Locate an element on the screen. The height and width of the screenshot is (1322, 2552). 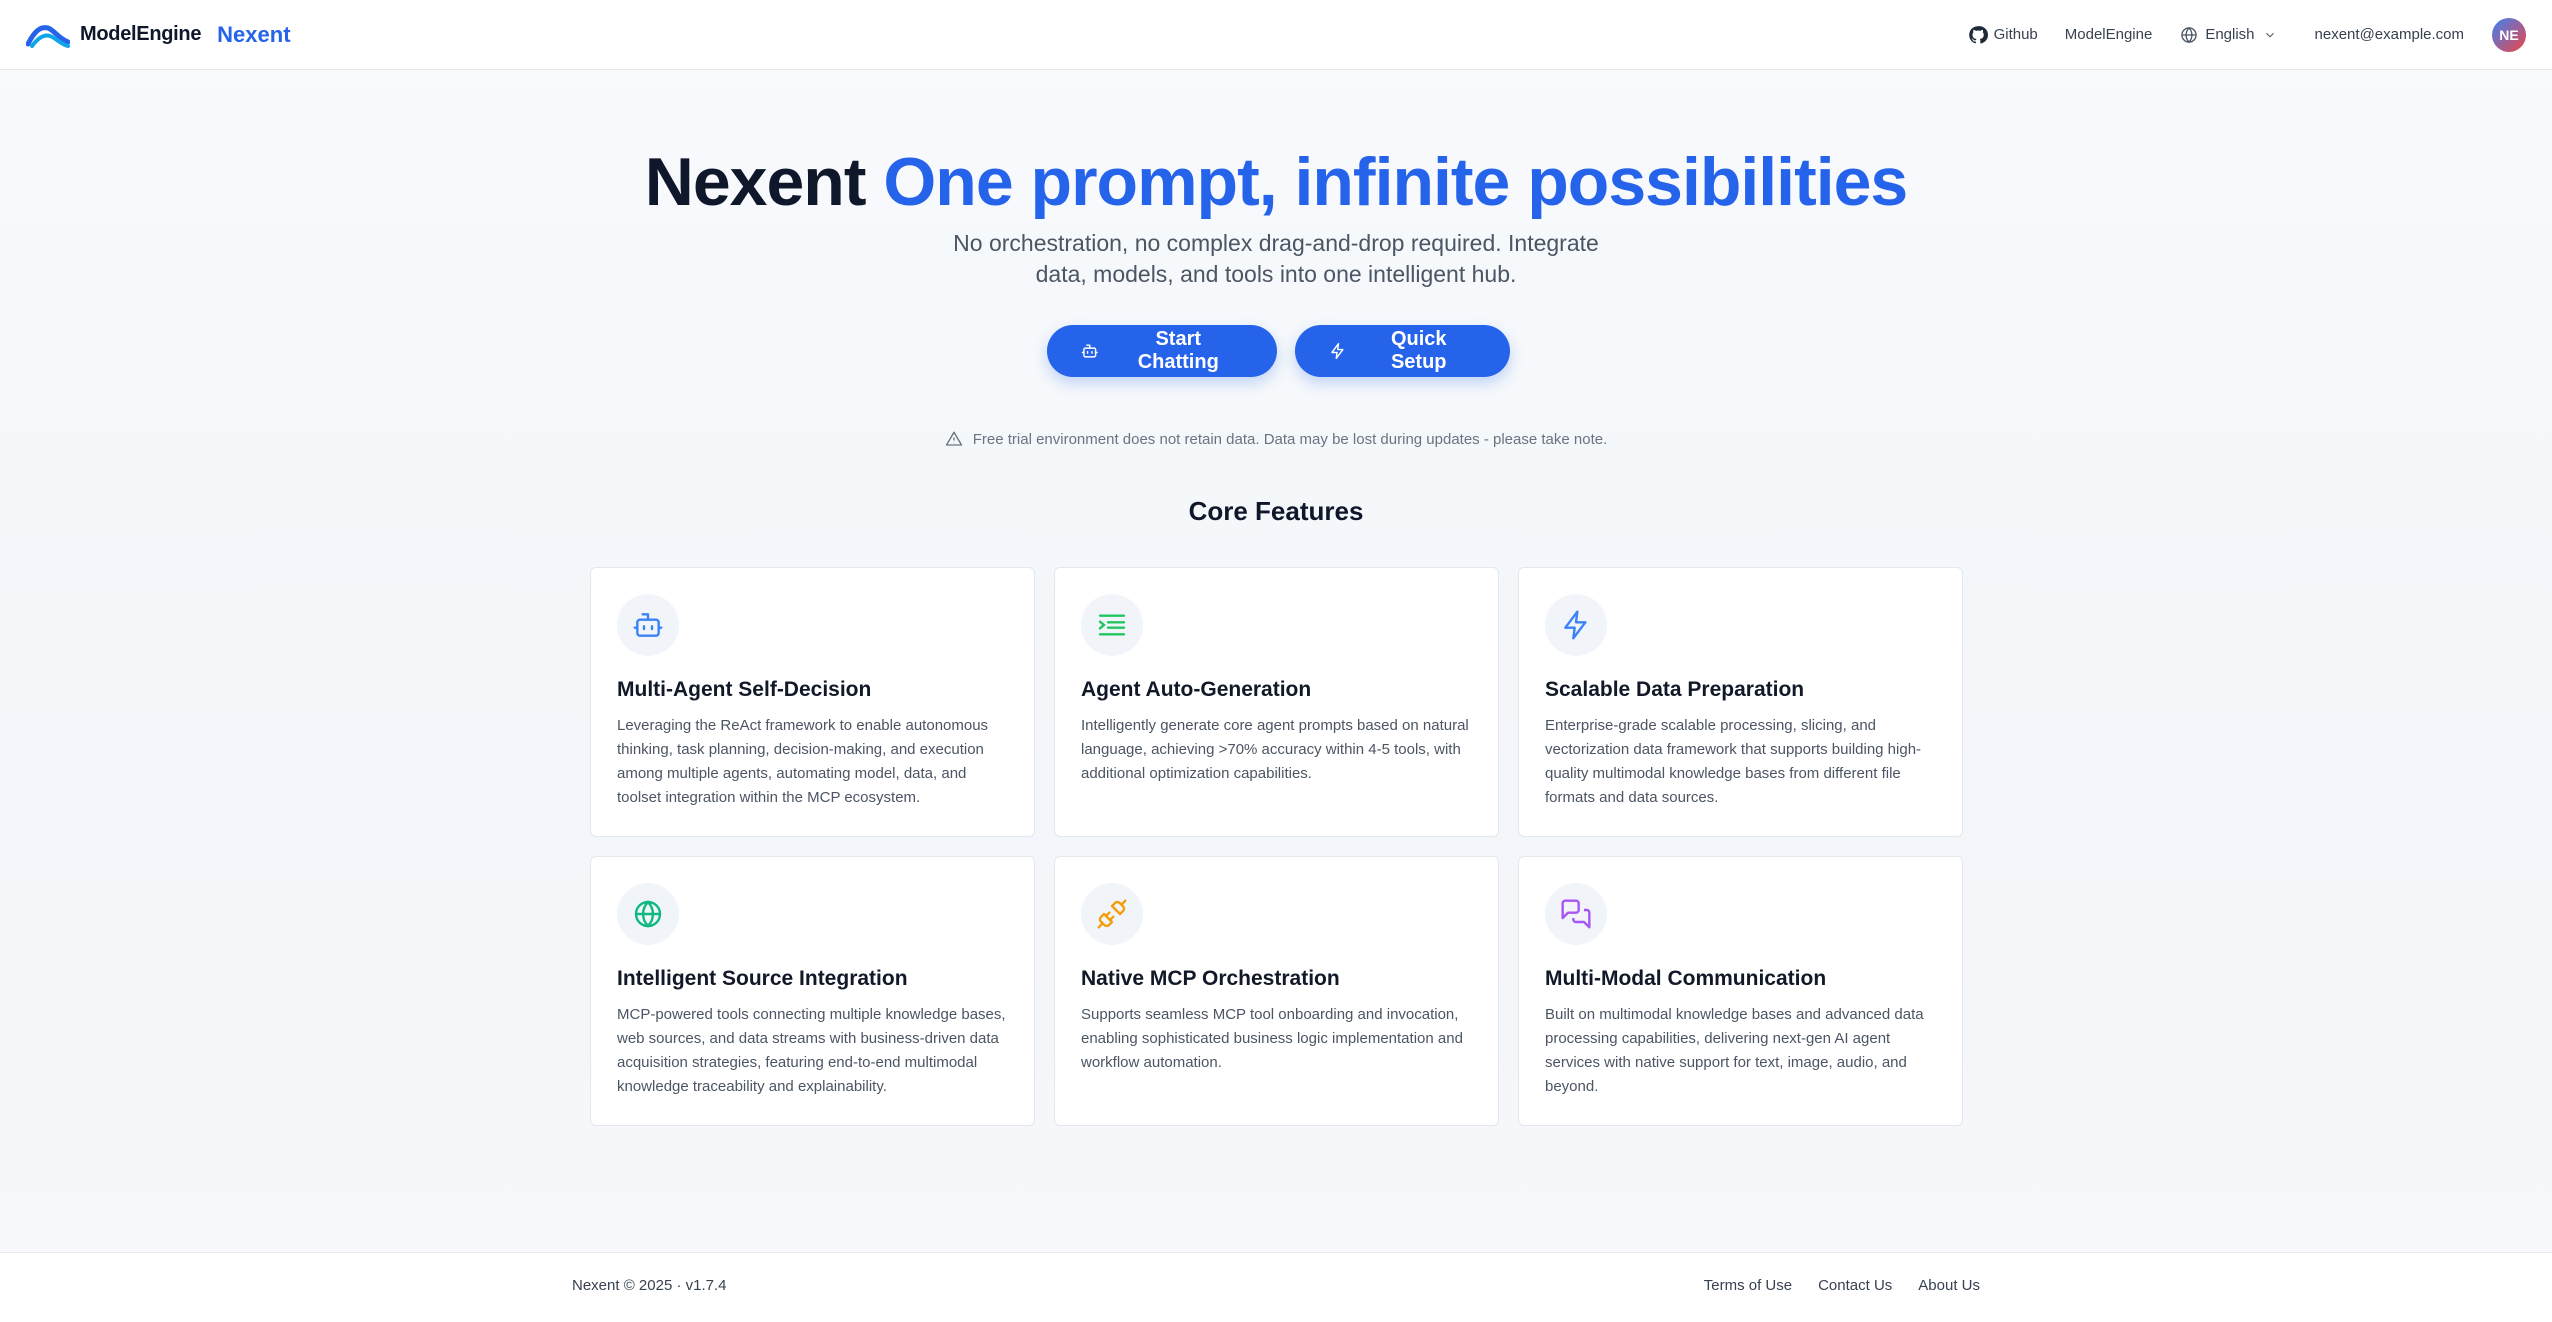
avatar: NE is located at coordinates (2509, 34).